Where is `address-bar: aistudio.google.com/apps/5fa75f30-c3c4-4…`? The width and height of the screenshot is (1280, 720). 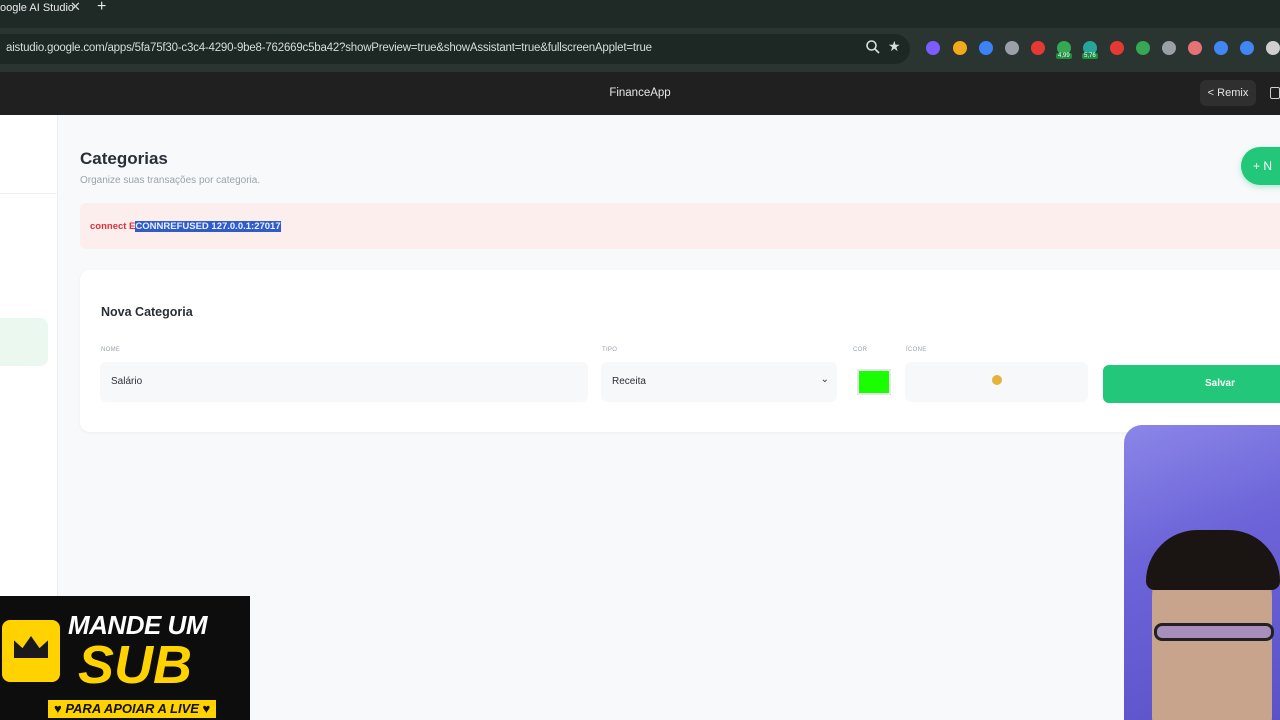
address-bar: aistudio.google.com/apps/5fa75f30-c3c4-4… is located at coordinates (455, 49).